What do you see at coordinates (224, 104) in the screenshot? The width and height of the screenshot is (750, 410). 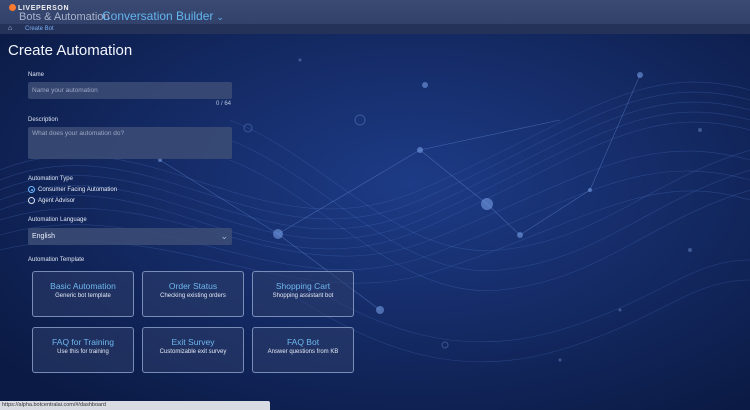 I see `name-char-counter: 0 / 64` at bounding box center [224, 104].